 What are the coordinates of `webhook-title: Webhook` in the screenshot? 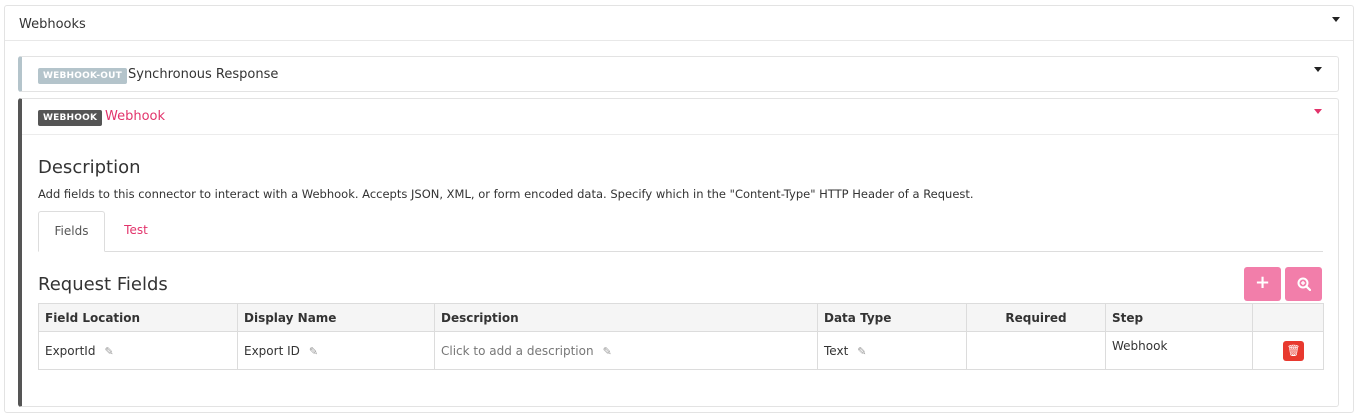 It's located at (135, 116).